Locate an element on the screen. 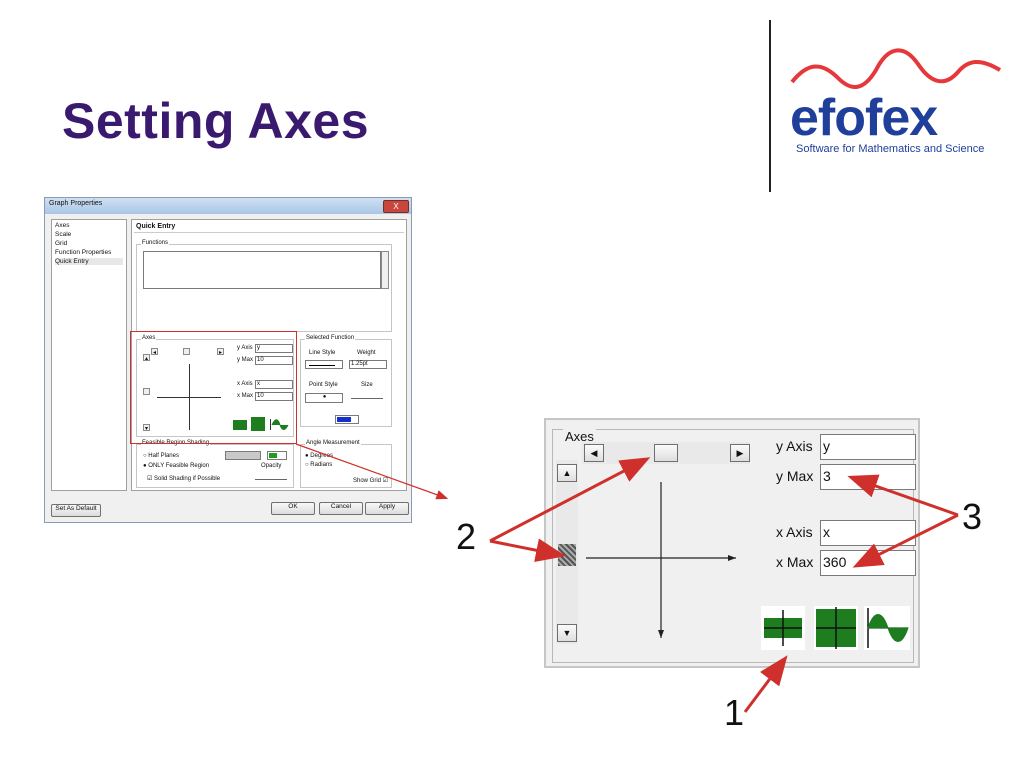 The image size is (1024, 768). solid-shading-label: Solid Shading if Possible is located at coordinates (187, 479).